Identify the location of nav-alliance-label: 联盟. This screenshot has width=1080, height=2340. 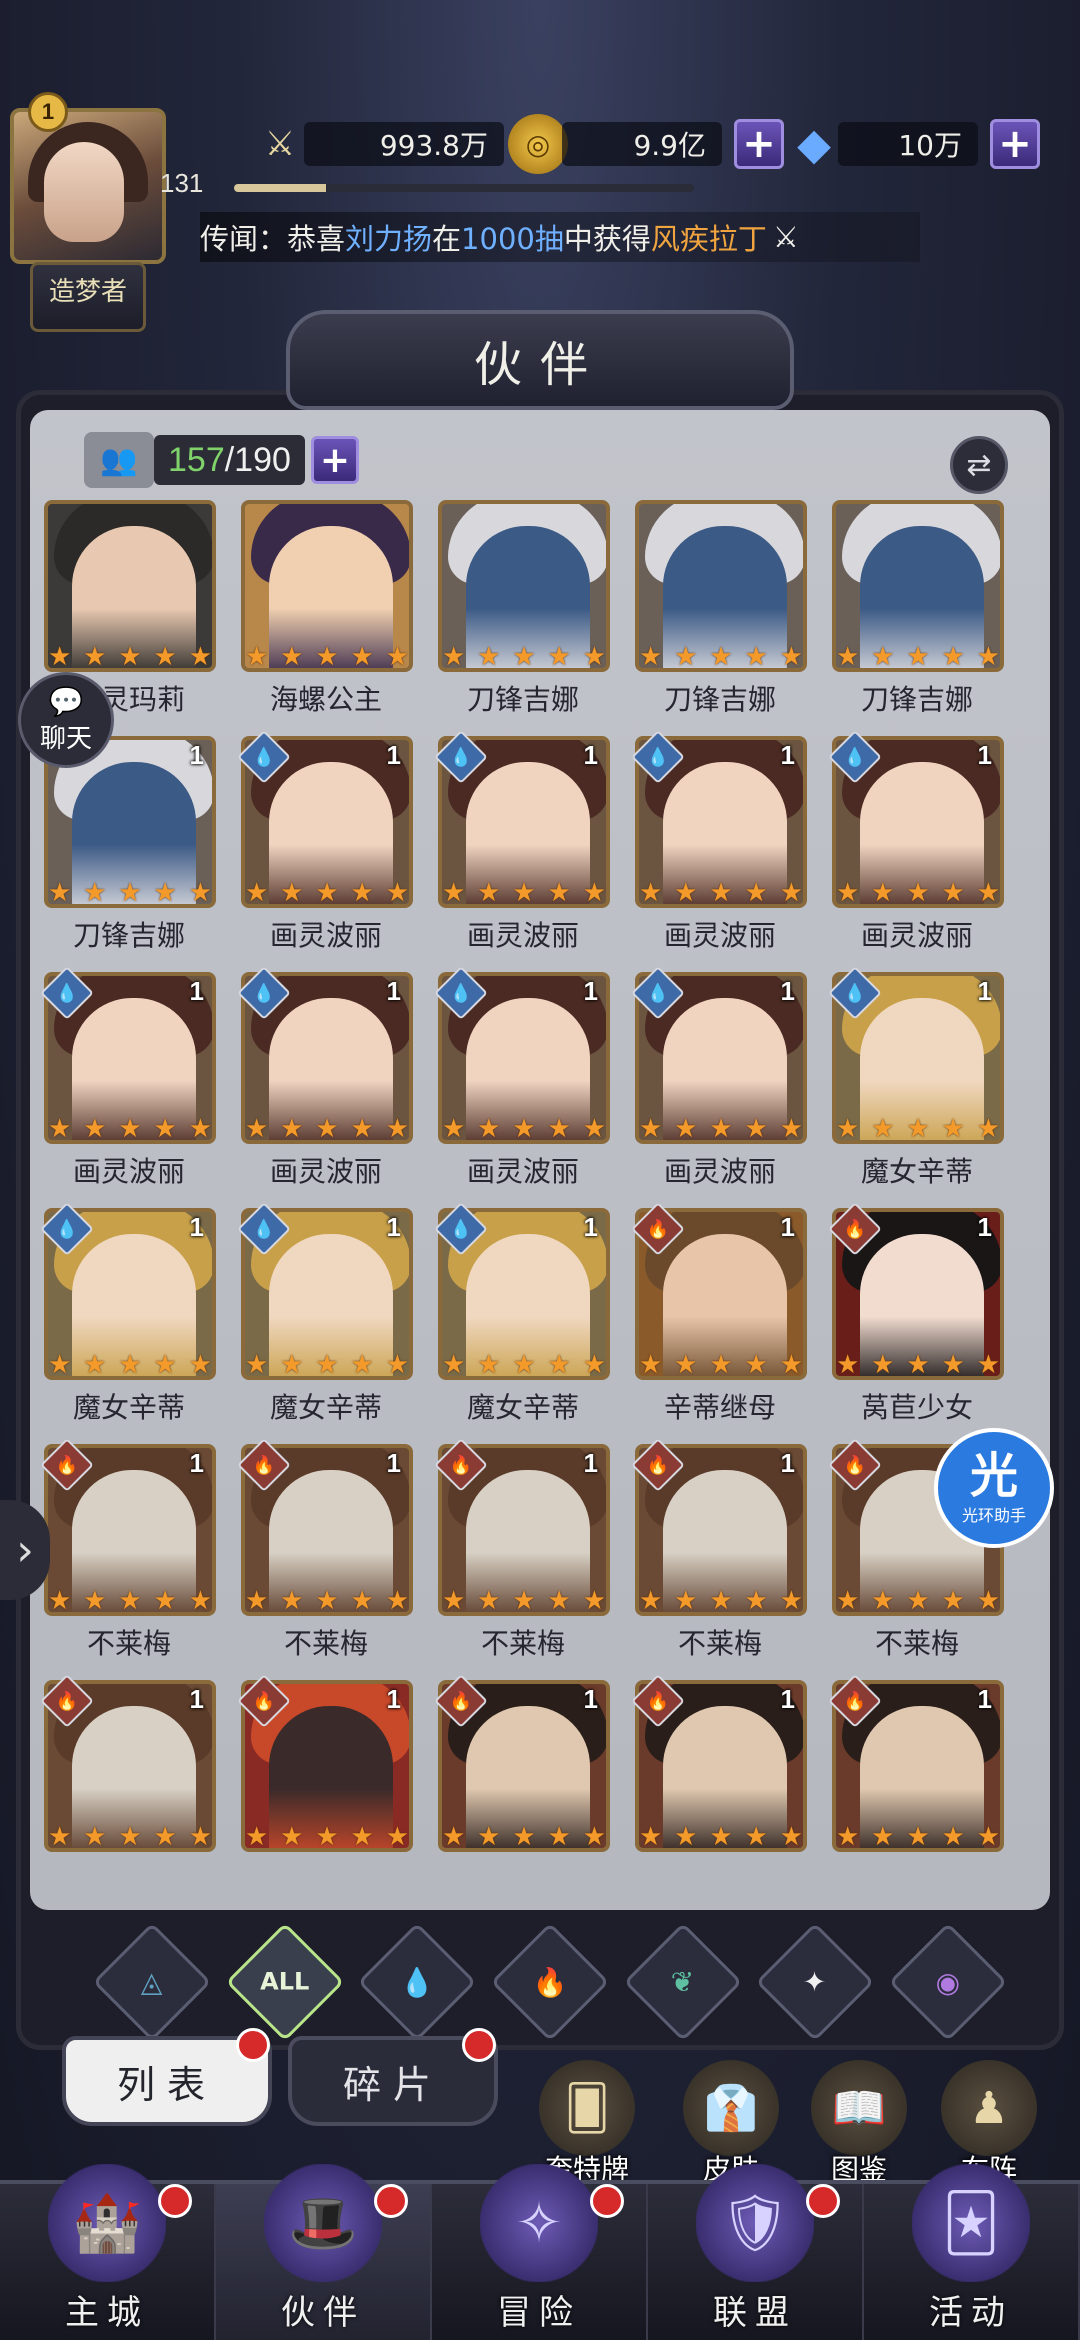
(755, 2313).